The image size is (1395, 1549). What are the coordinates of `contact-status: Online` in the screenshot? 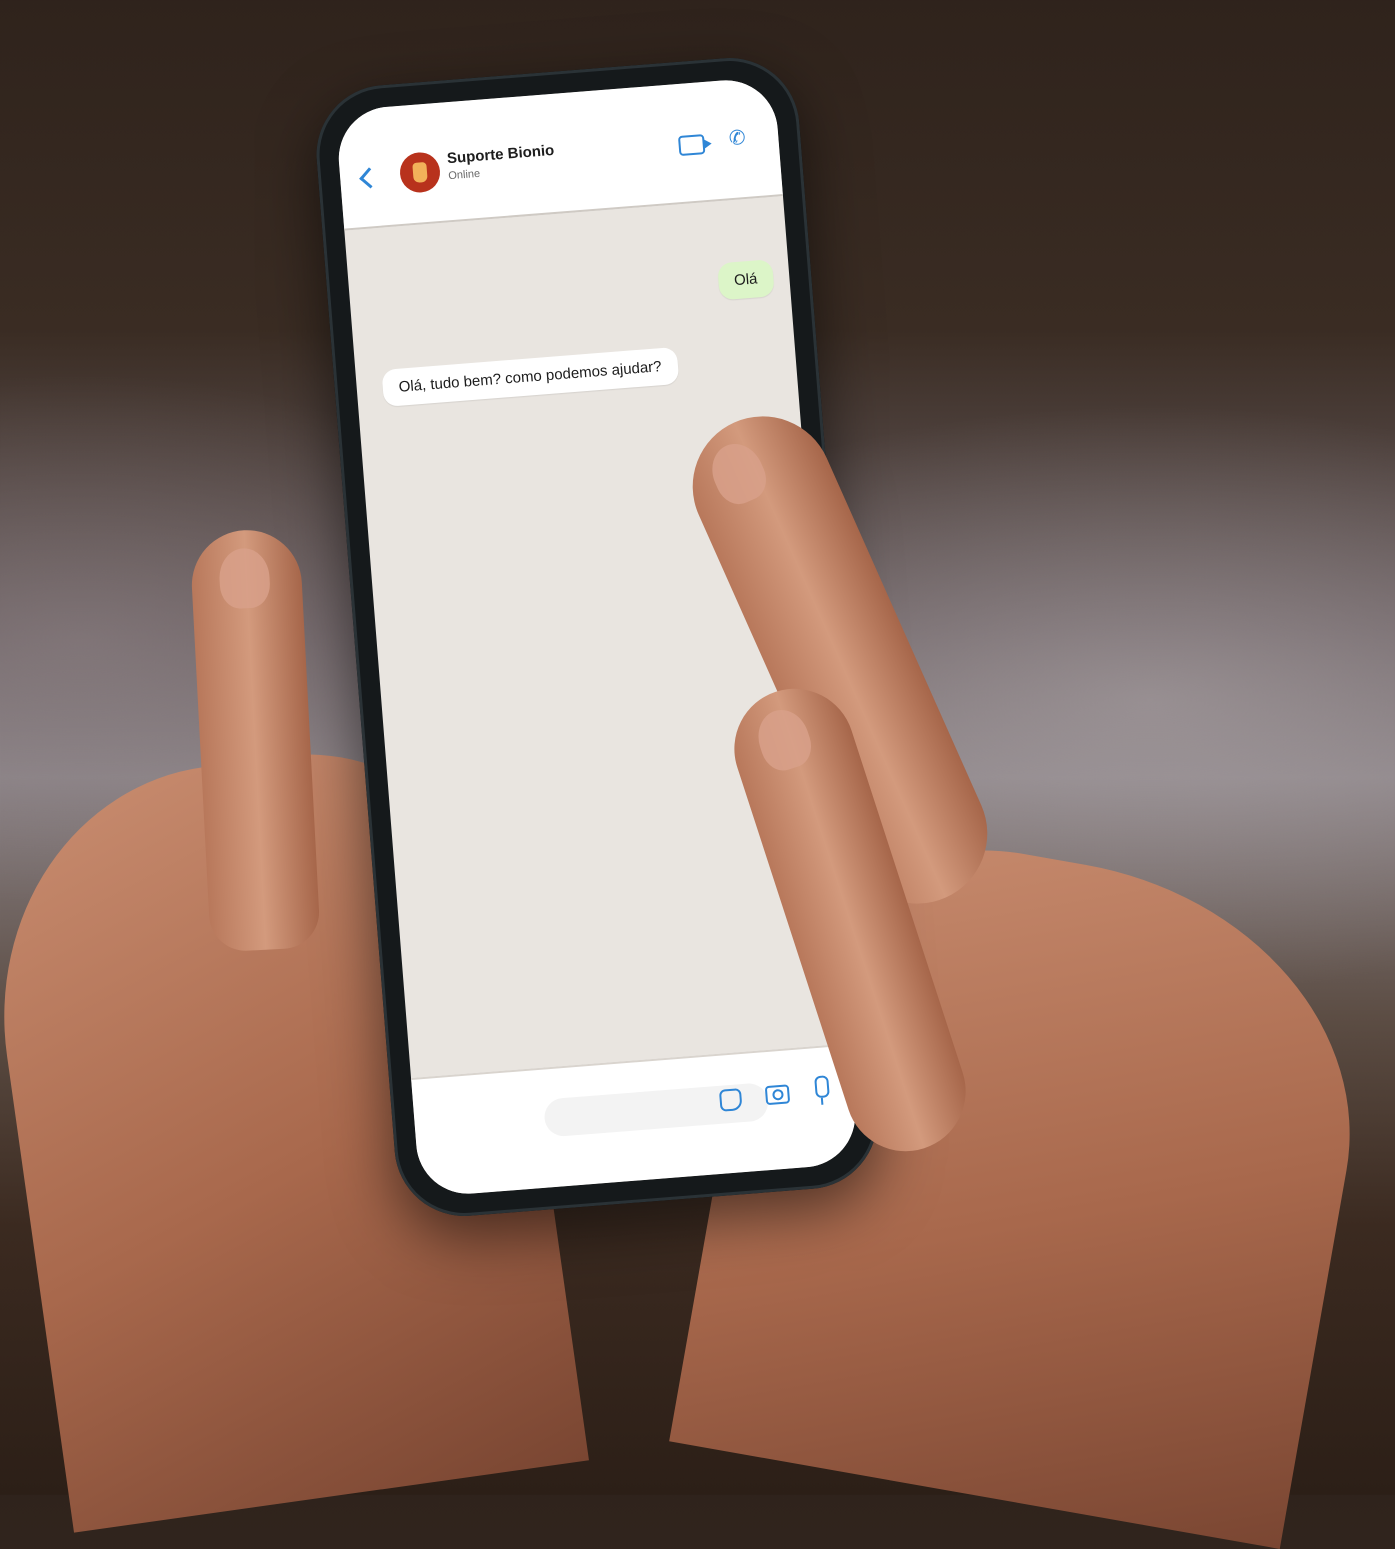 It's located at (464, 175).